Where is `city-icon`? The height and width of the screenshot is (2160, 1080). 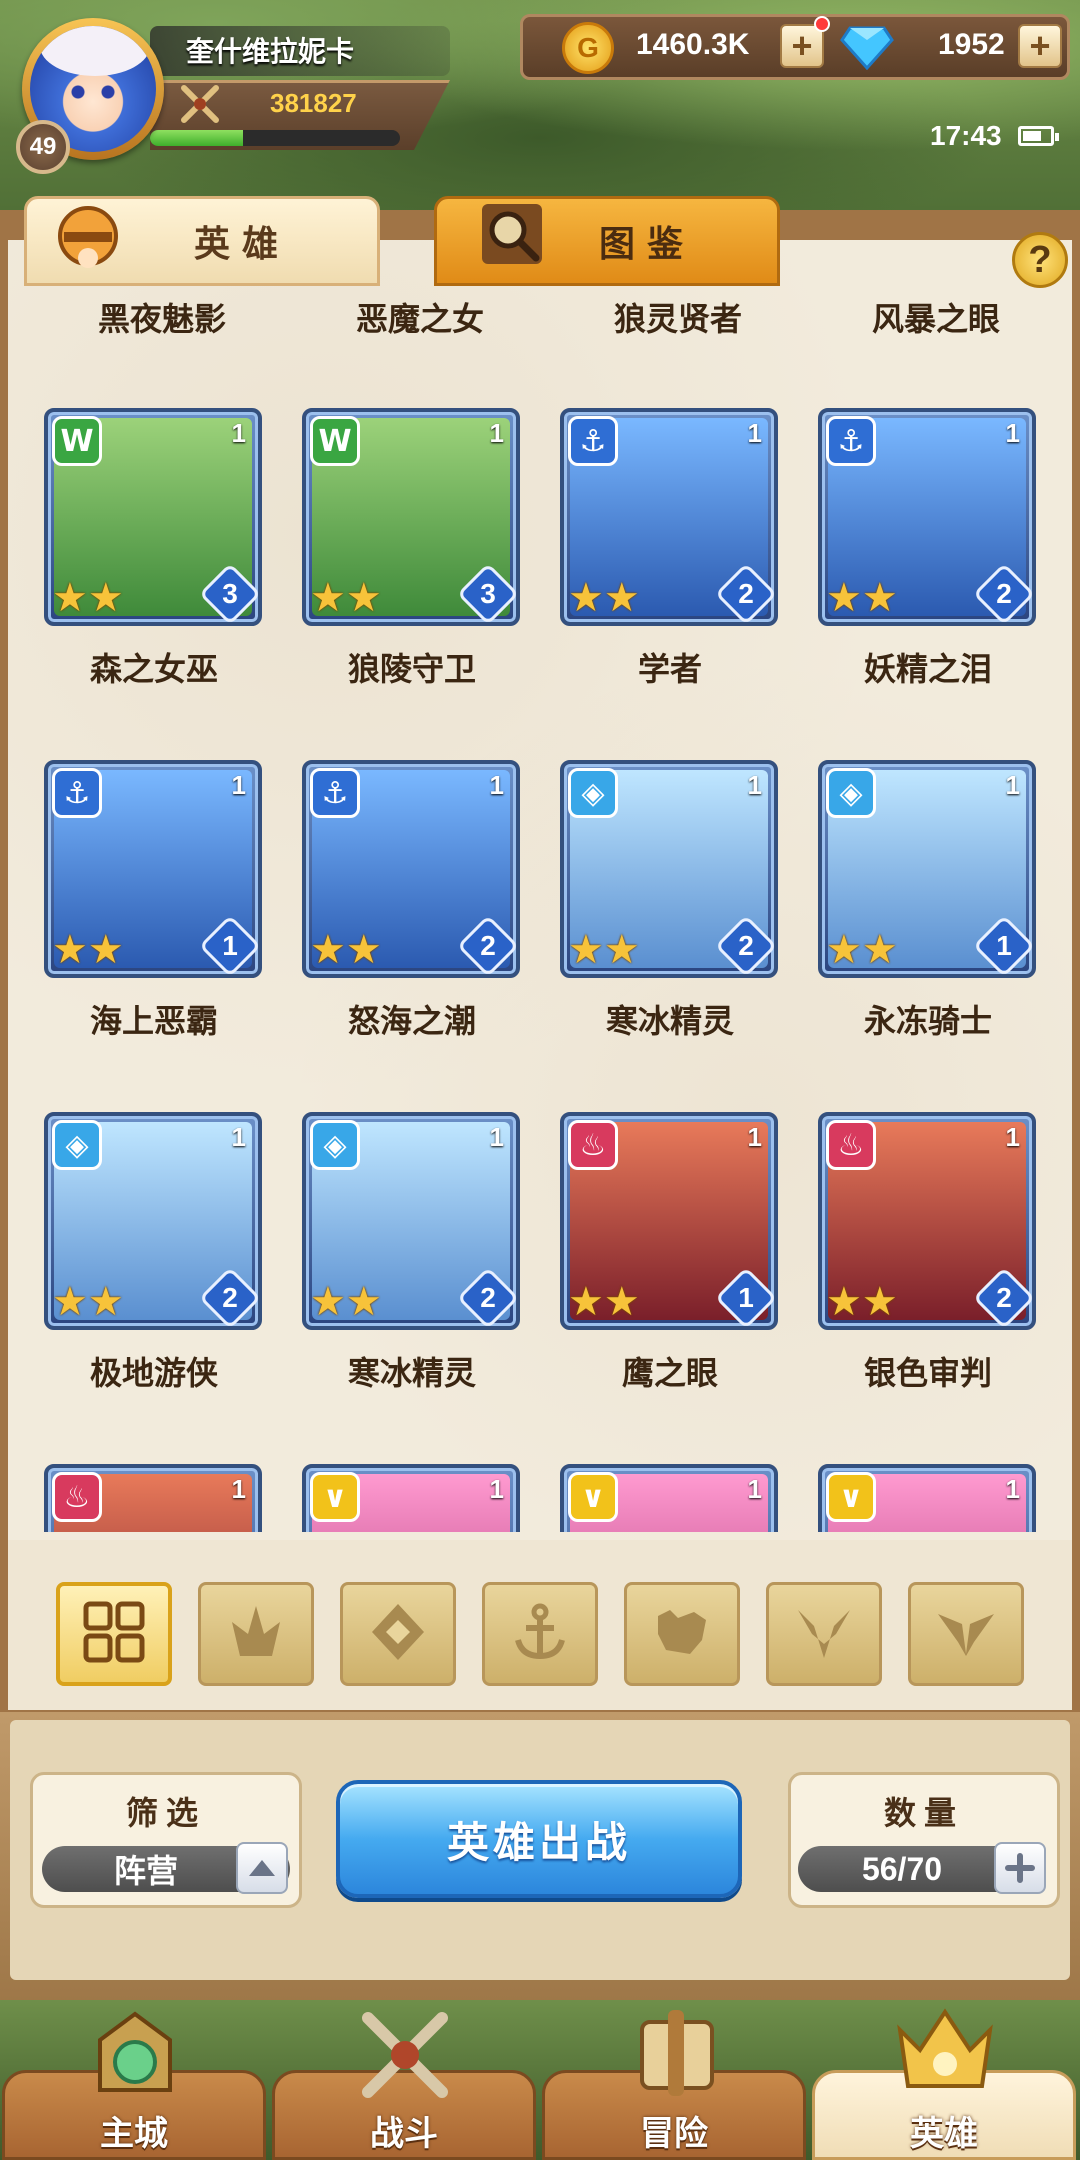 city-icon is located at coordinates (135, 2055).